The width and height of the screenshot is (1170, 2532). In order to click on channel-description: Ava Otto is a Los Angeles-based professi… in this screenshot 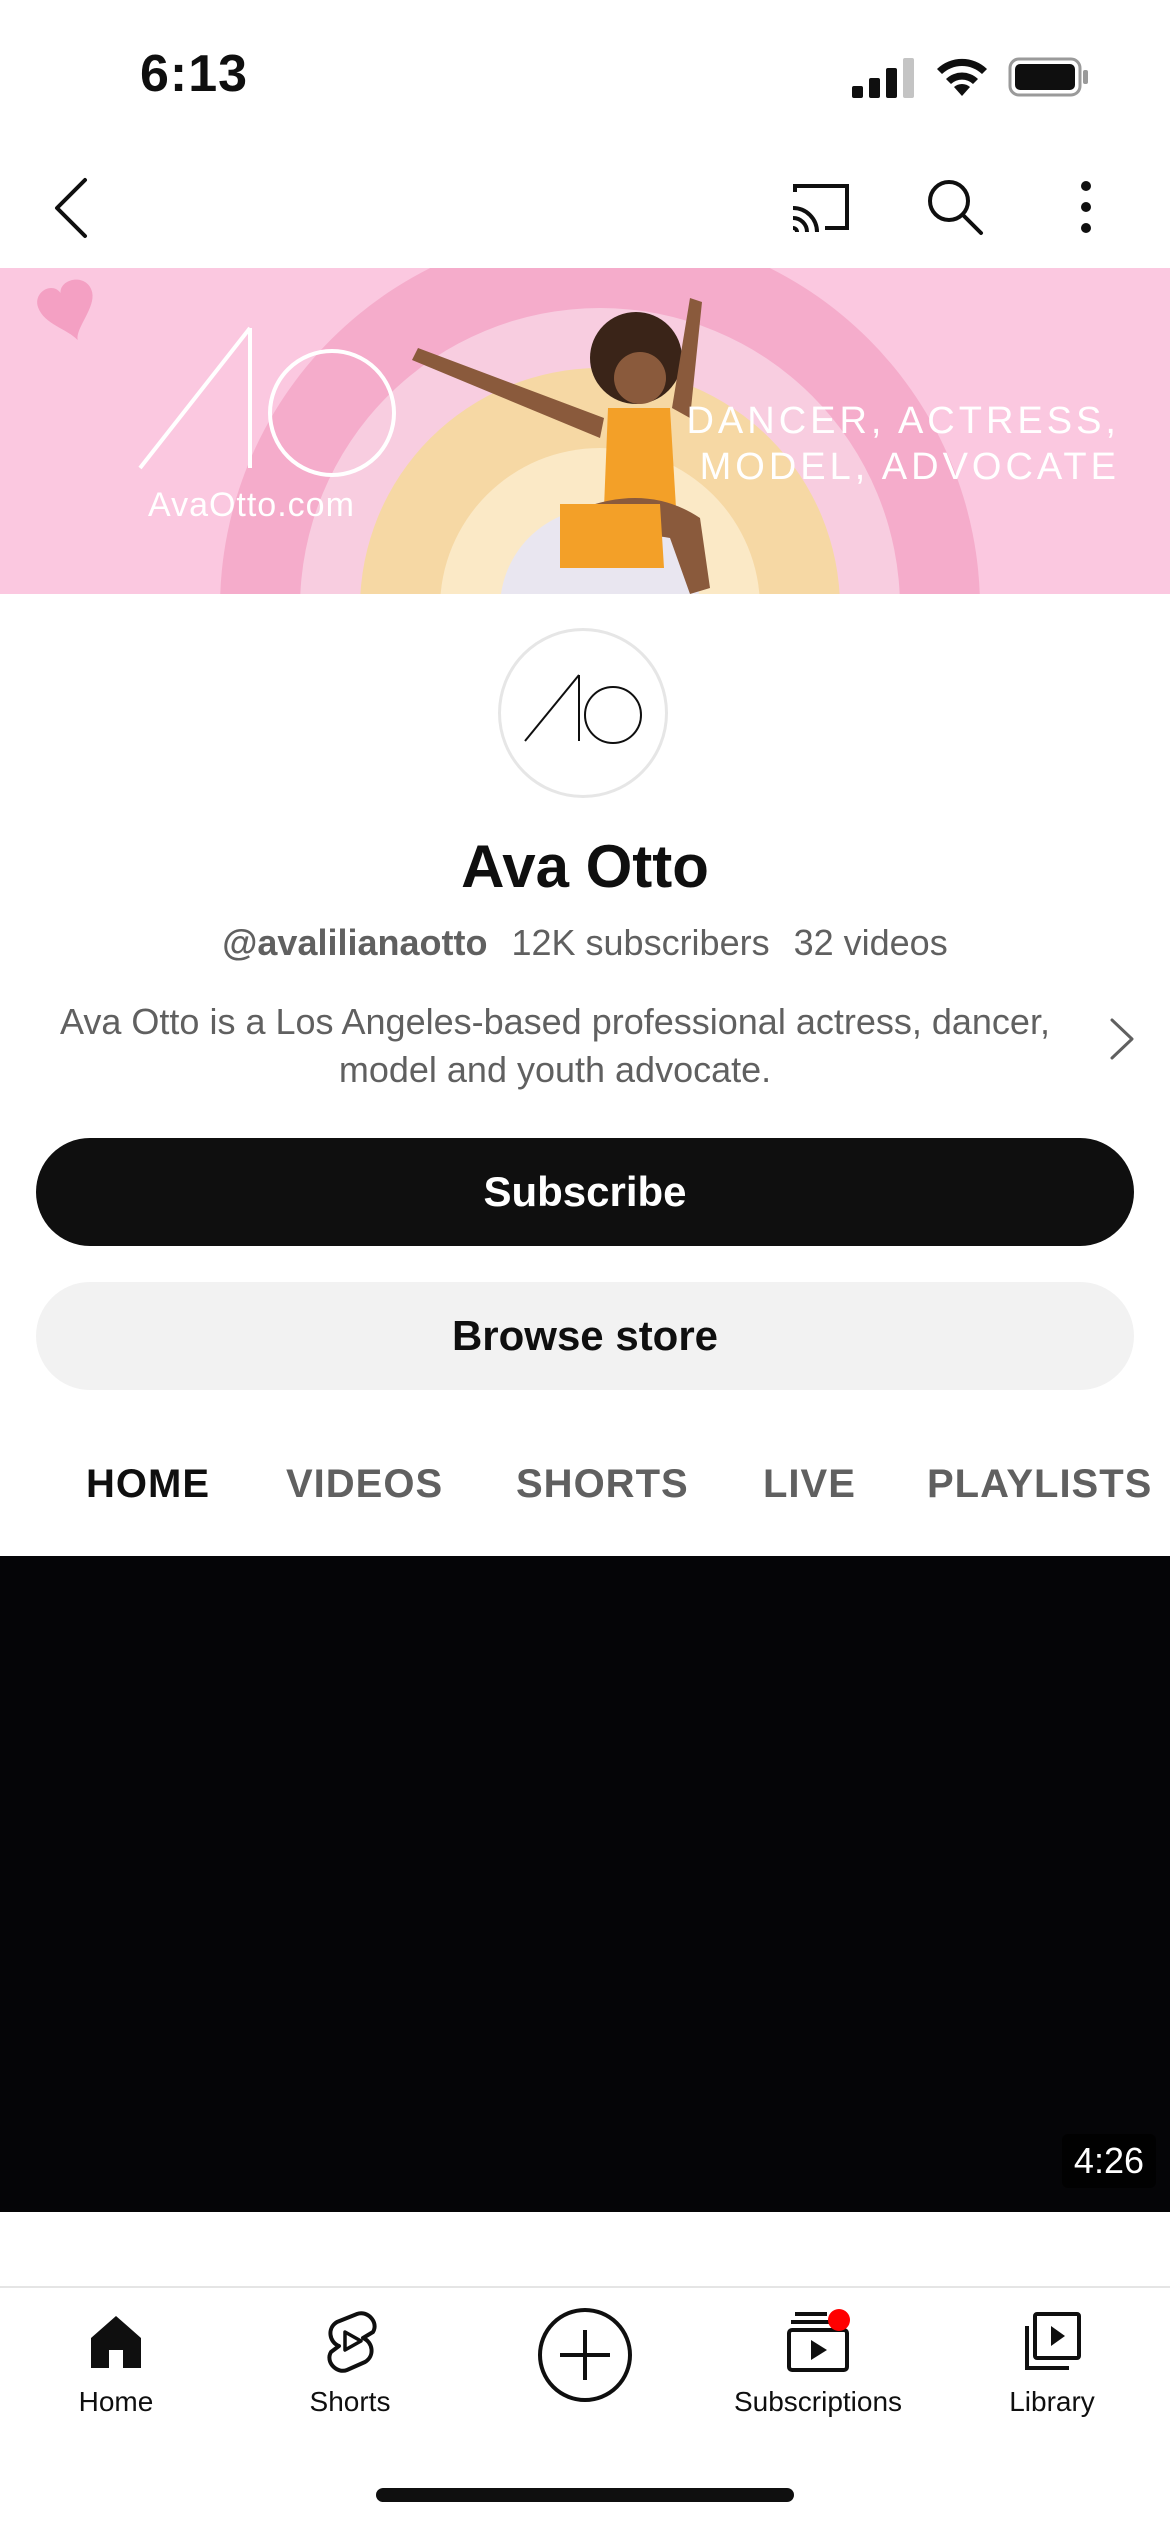, I will do `click(555, 1046)`.